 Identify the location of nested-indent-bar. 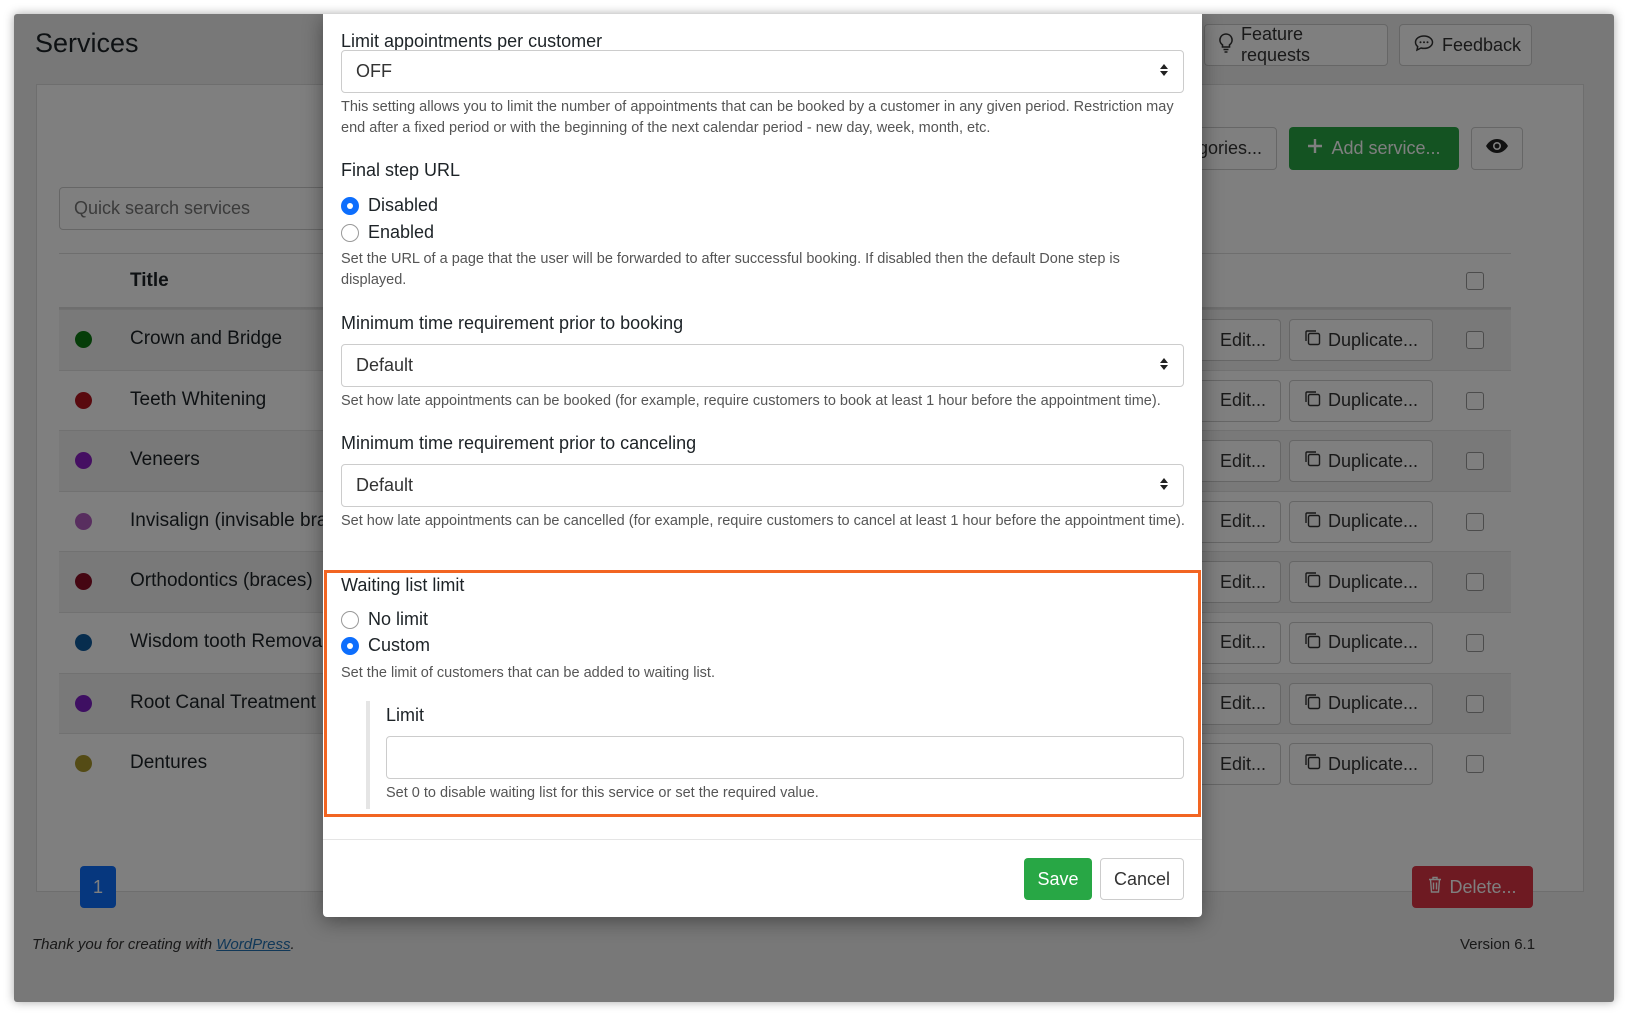
(368, 755).